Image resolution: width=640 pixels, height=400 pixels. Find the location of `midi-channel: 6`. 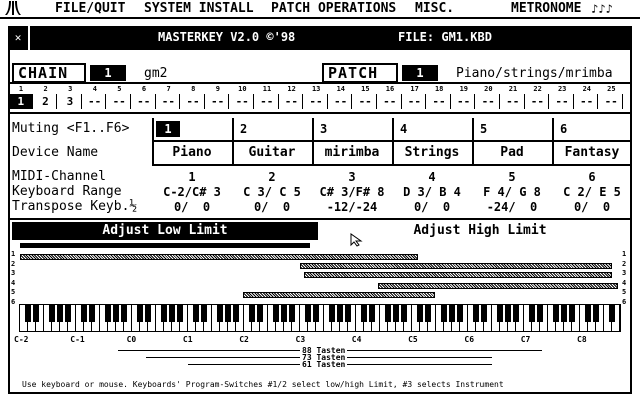

midi-channel: 6 is located at coordinates (592, 177).